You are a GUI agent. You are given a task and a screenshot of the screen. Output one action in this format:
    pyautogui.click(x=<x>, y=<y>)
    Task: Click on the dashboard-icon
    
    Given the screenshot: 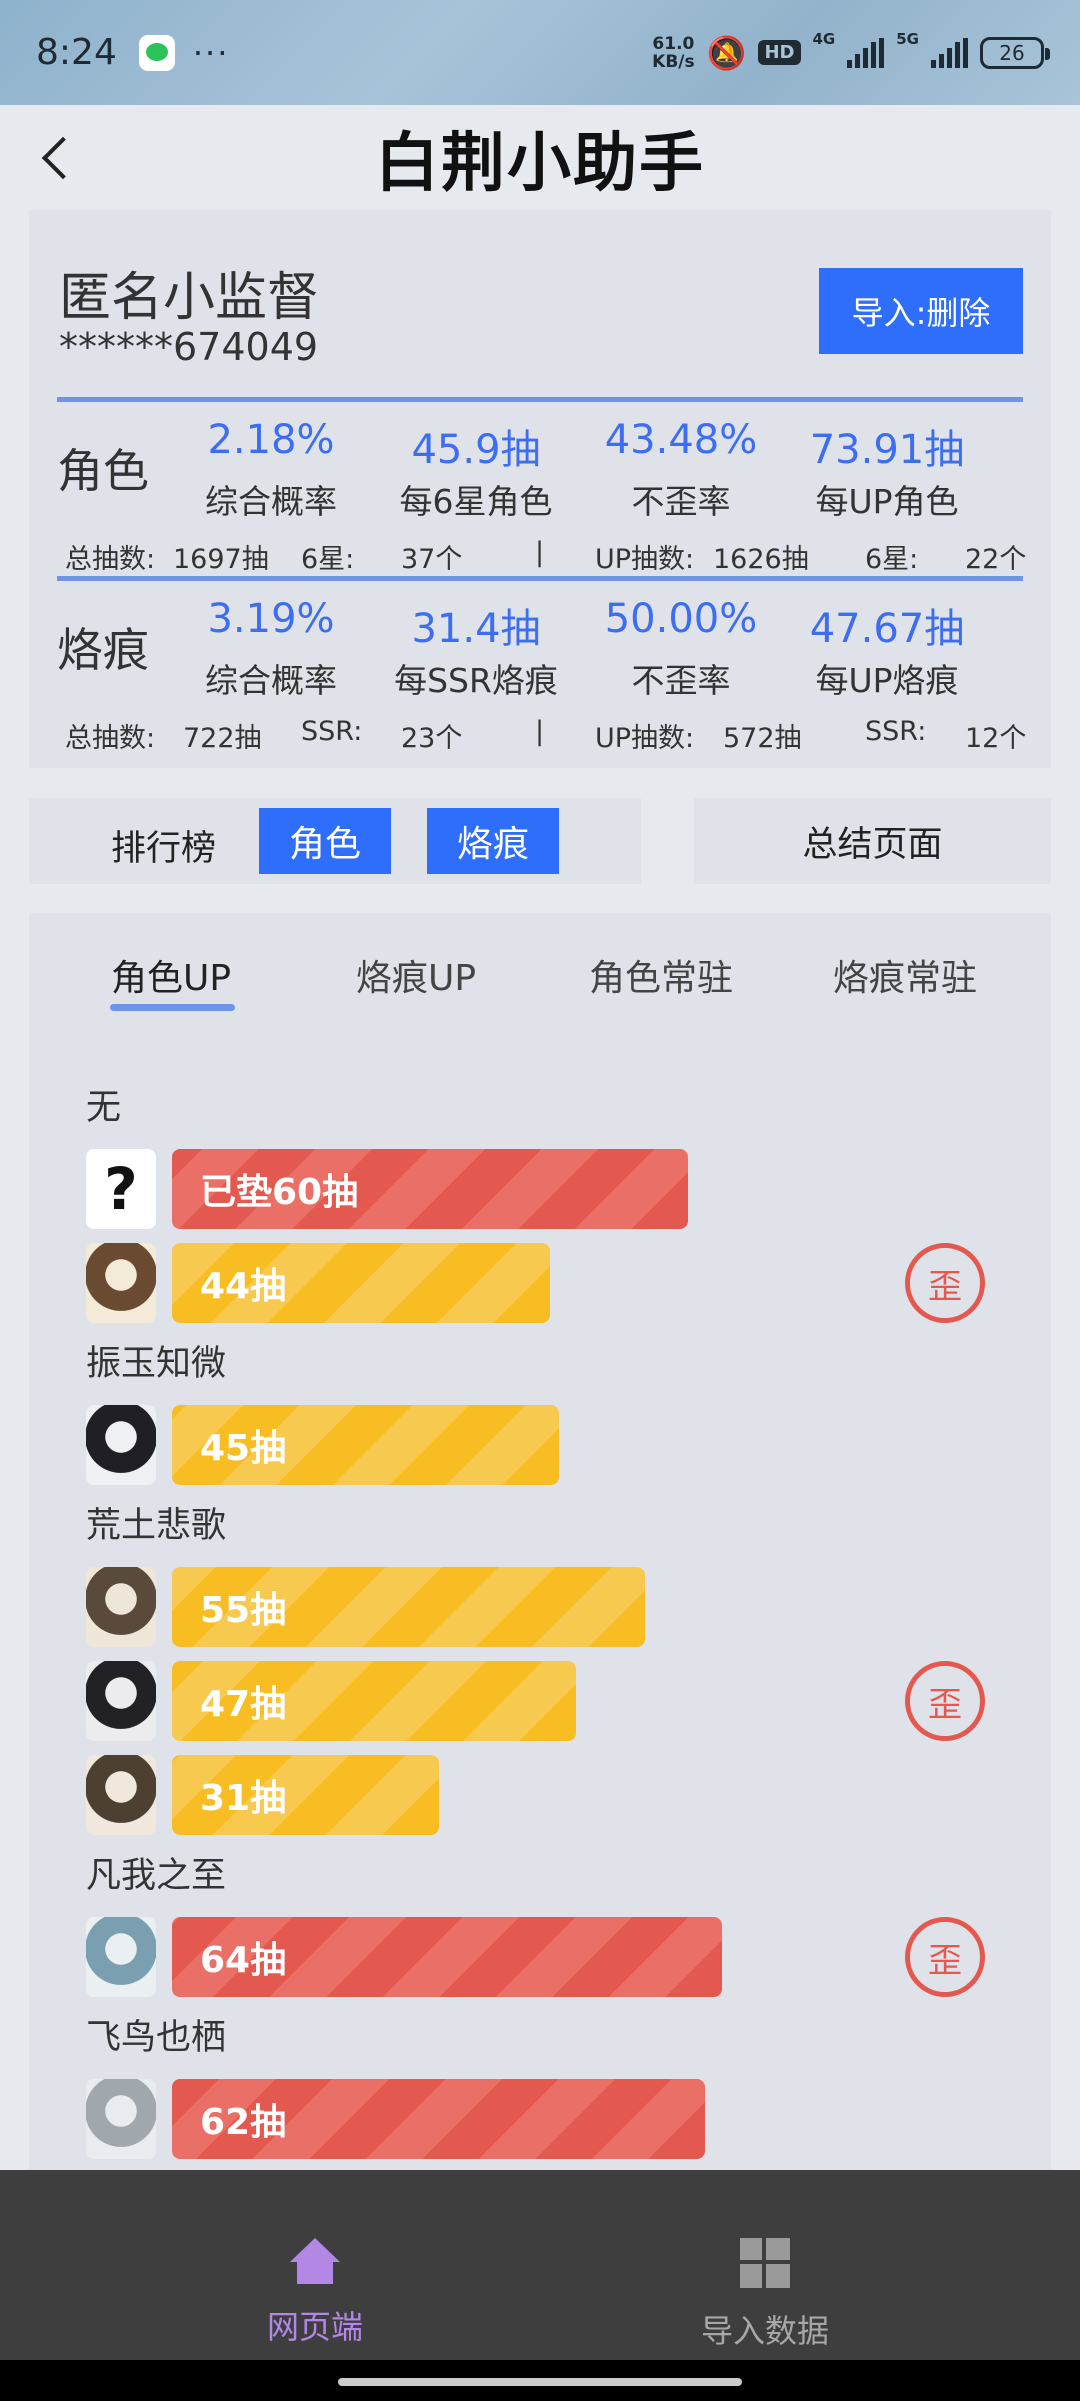 What is the action you would take?
    pyautogui.click(x=765, y=2263)
    